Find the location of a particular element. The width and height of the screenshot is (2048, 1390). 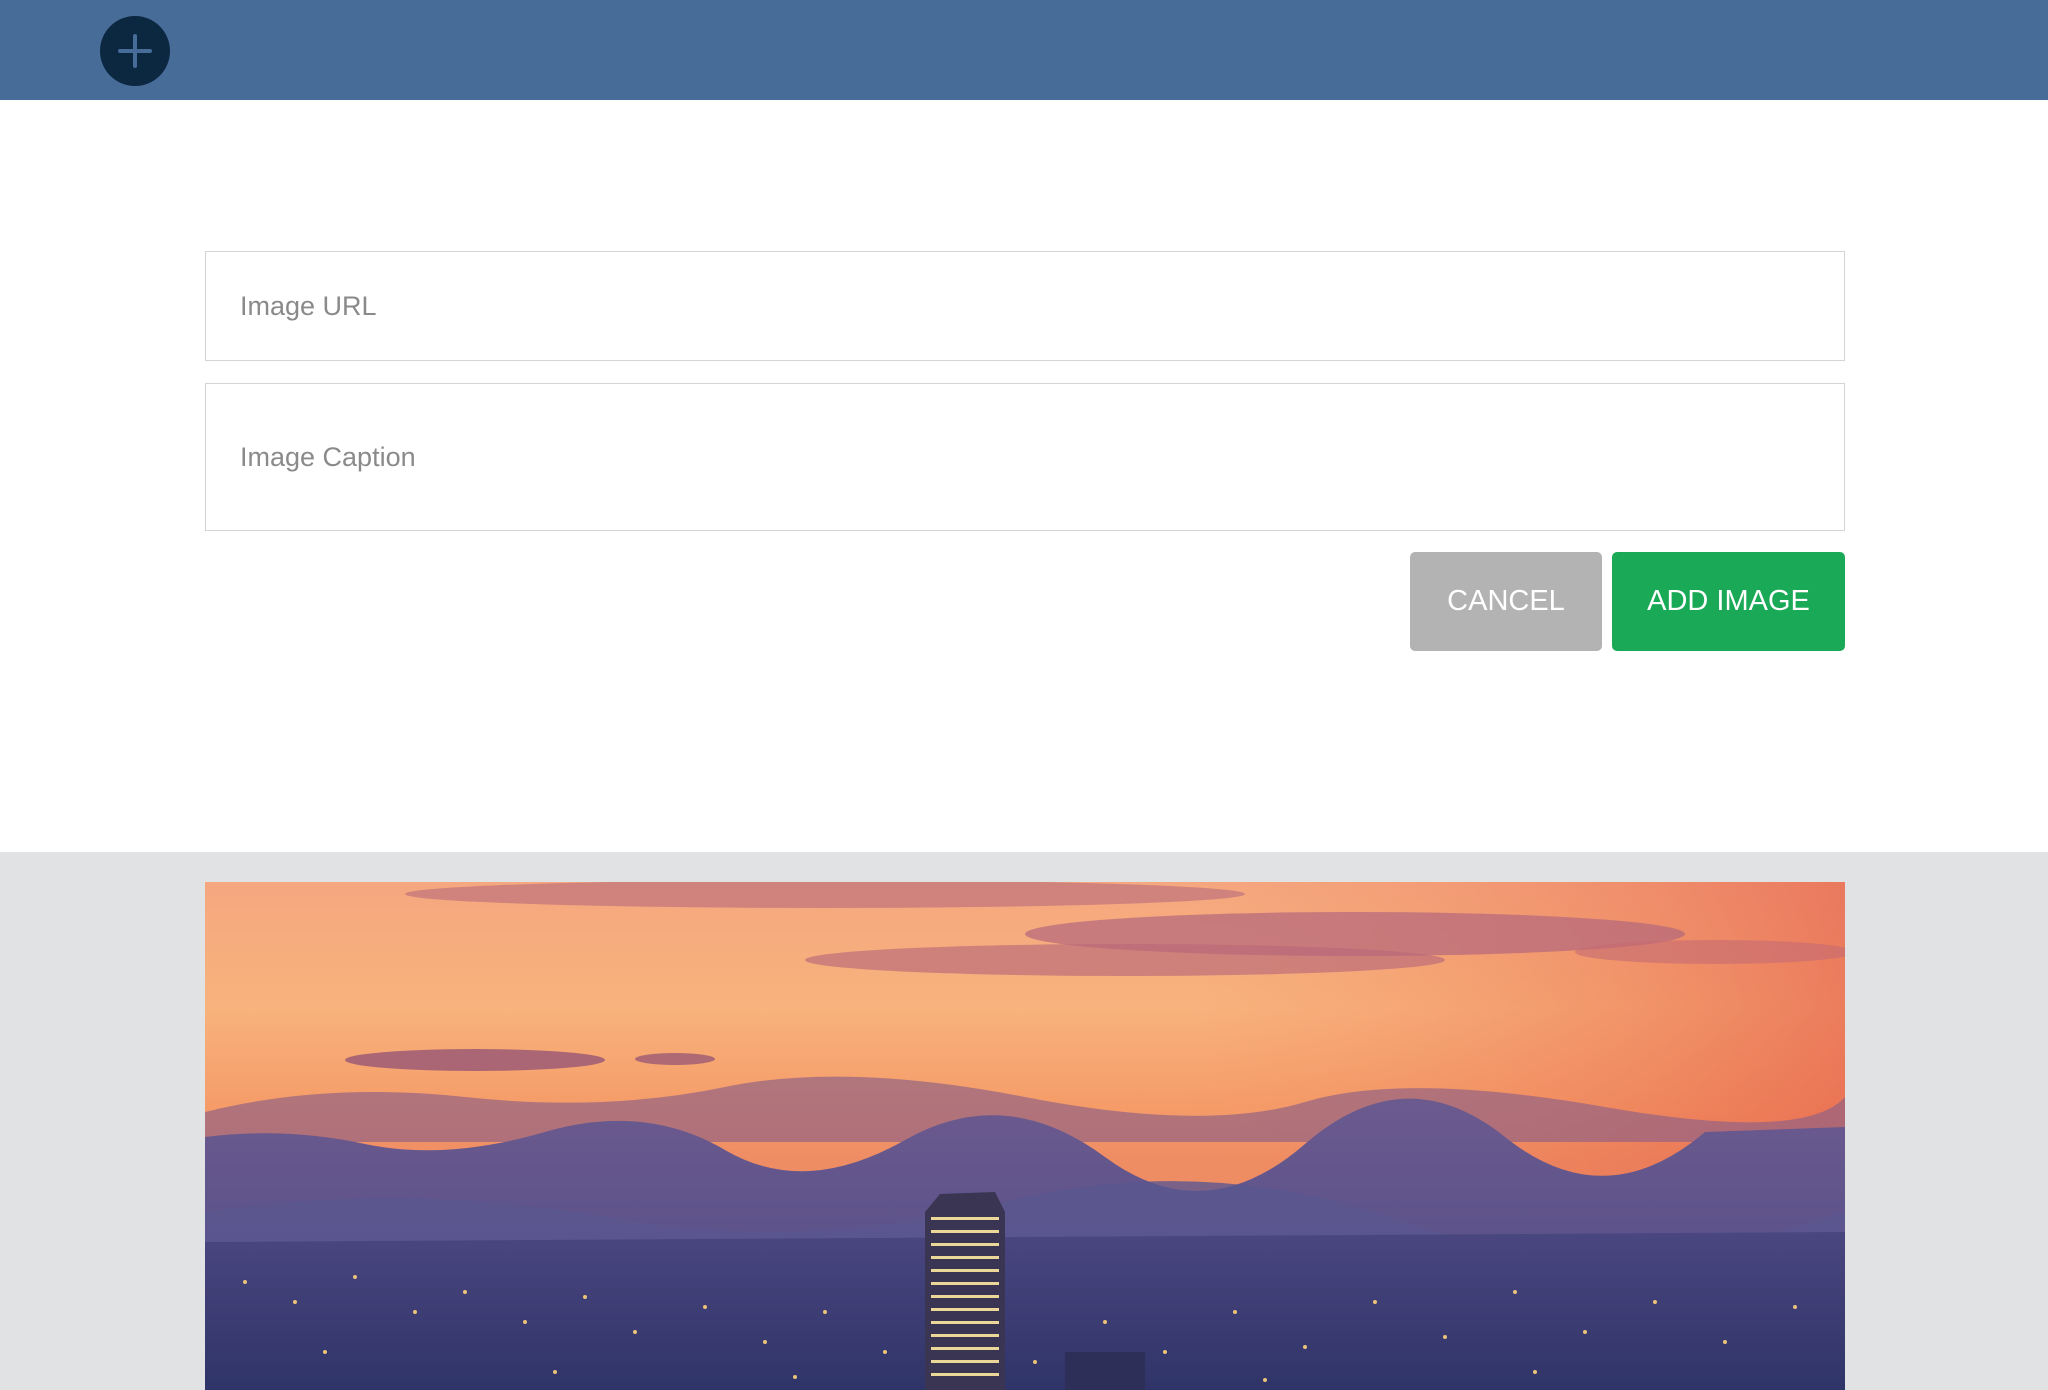

plus-icon is located at coordinates (135, 51).